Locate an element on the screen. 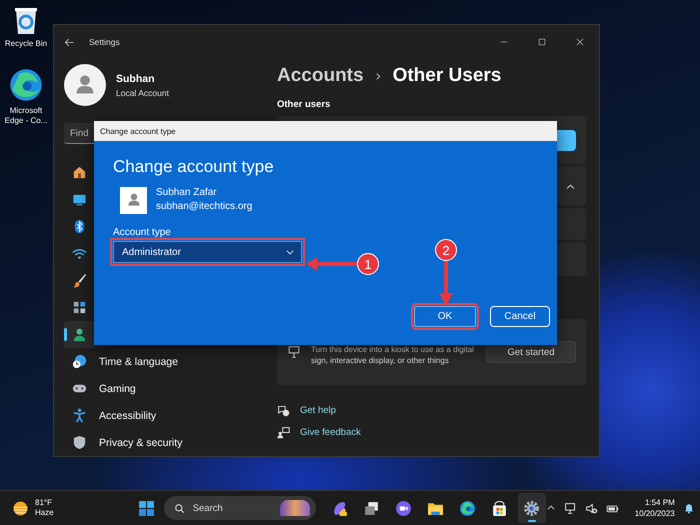  annotation-arrow is located at coordinates (446, 283).